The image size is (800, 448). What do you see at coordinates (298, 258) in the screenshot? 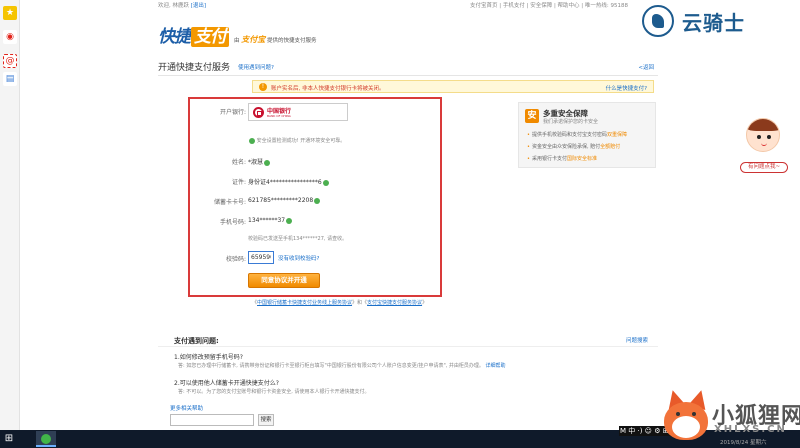
I see `resend-code-link: 没有收到校验码?` at bounding box center [298, 258].